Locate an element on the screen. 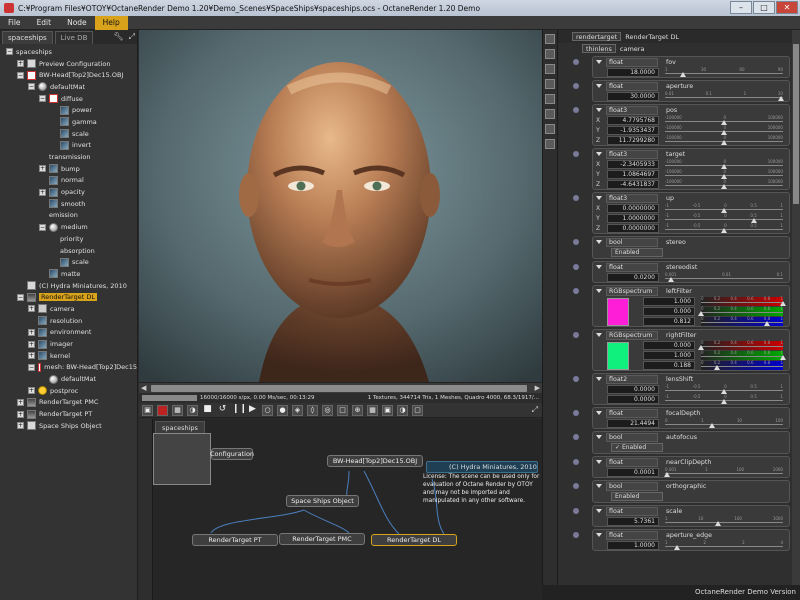 This screenshot has height=600, width=800. param-slider: 1 30 60 90 is located at coordinates (724, 72).